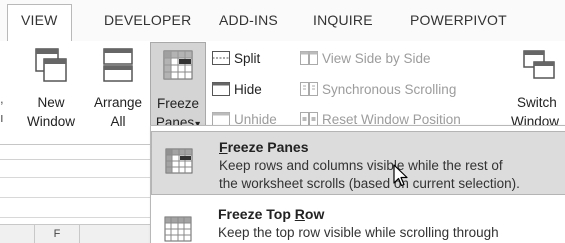 This screenshot has width=565, height=243. What do you see at coordinates (343, 20) in the screenshot?
I see `tab-inquire: INQUIRE` at bounding box center [343, 20].